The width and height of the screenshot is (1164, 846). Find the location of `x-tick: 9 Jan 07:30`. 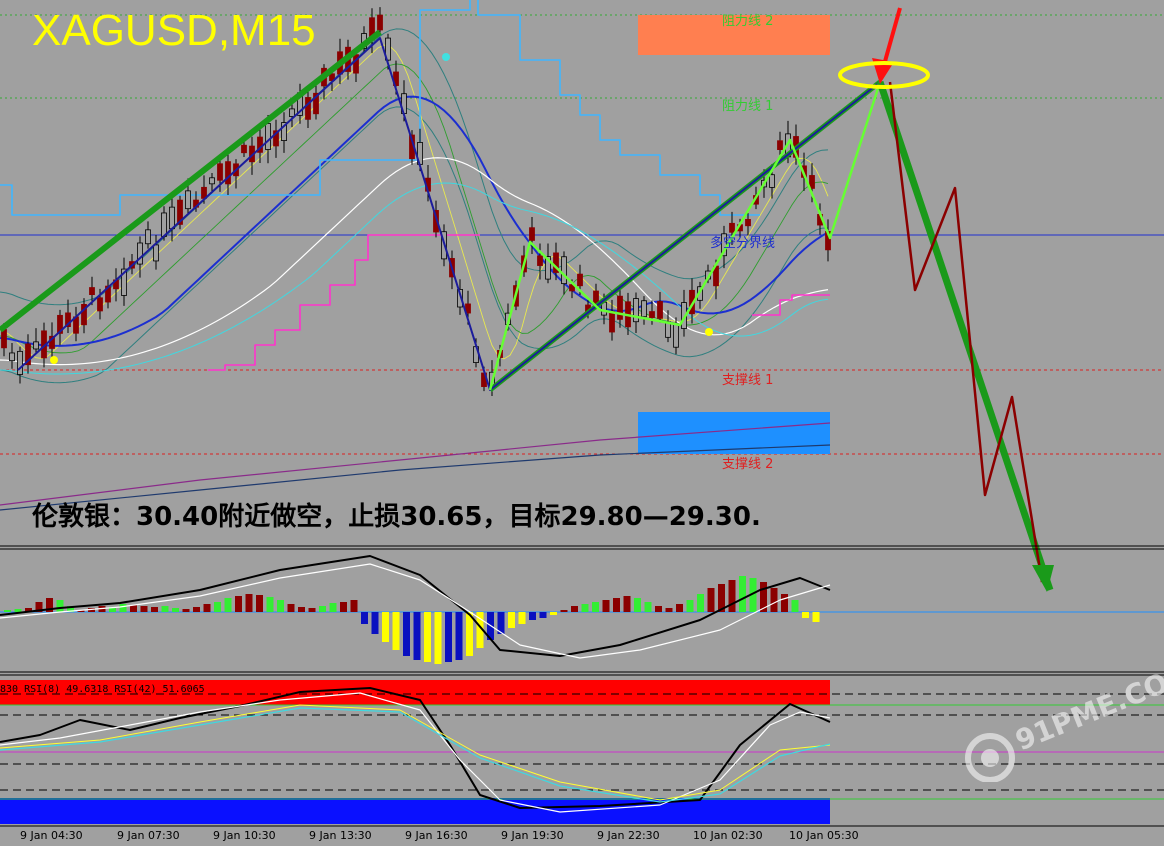

x-tick: 9 Jan 07:30 is located at coordinates (148, 835).